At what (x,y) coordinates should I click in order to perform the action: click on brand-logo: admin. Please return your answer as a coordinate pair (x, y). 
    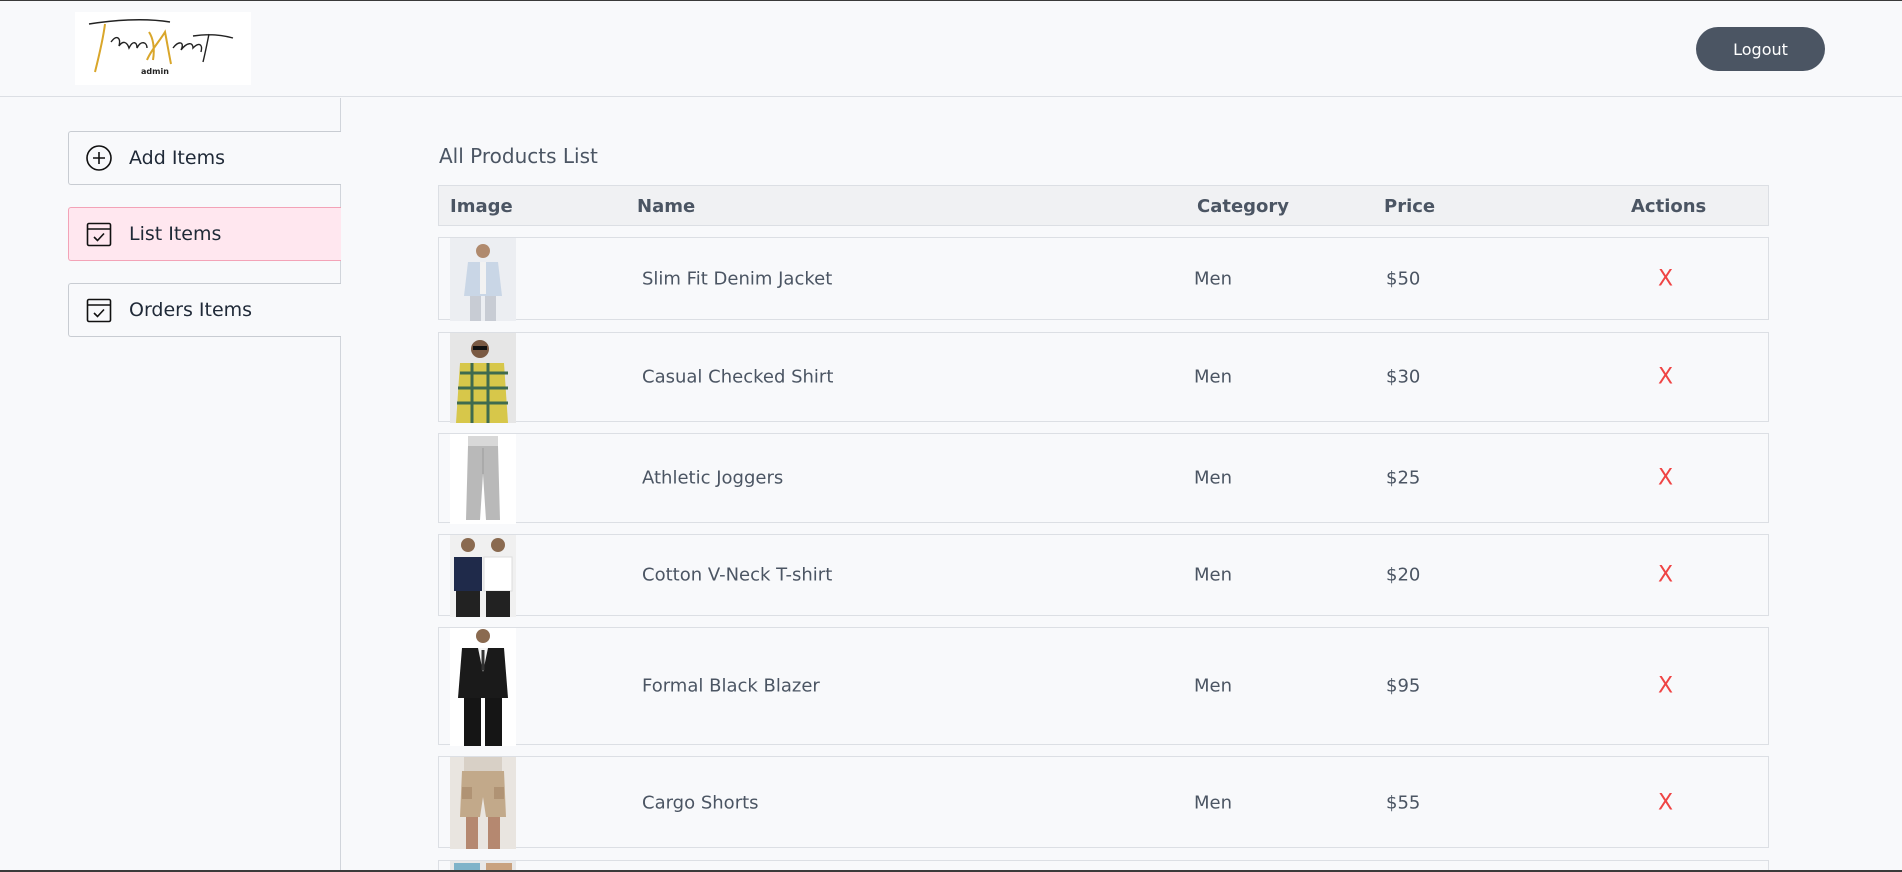
    Looking at the image, I should click on (163, 48).